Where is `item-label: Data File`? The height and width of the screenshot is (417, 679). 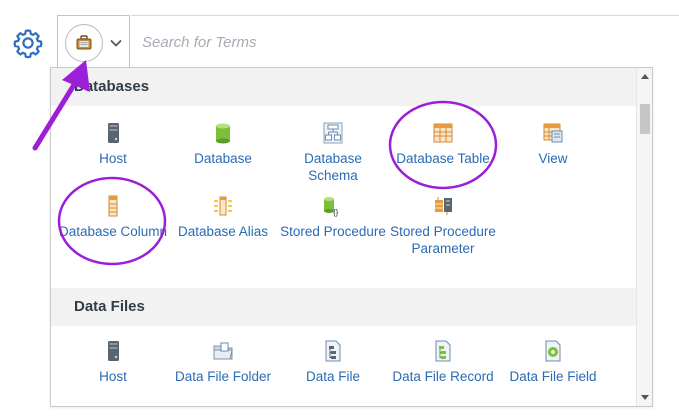 item-label: Data File is located at coordinates (333, 376).